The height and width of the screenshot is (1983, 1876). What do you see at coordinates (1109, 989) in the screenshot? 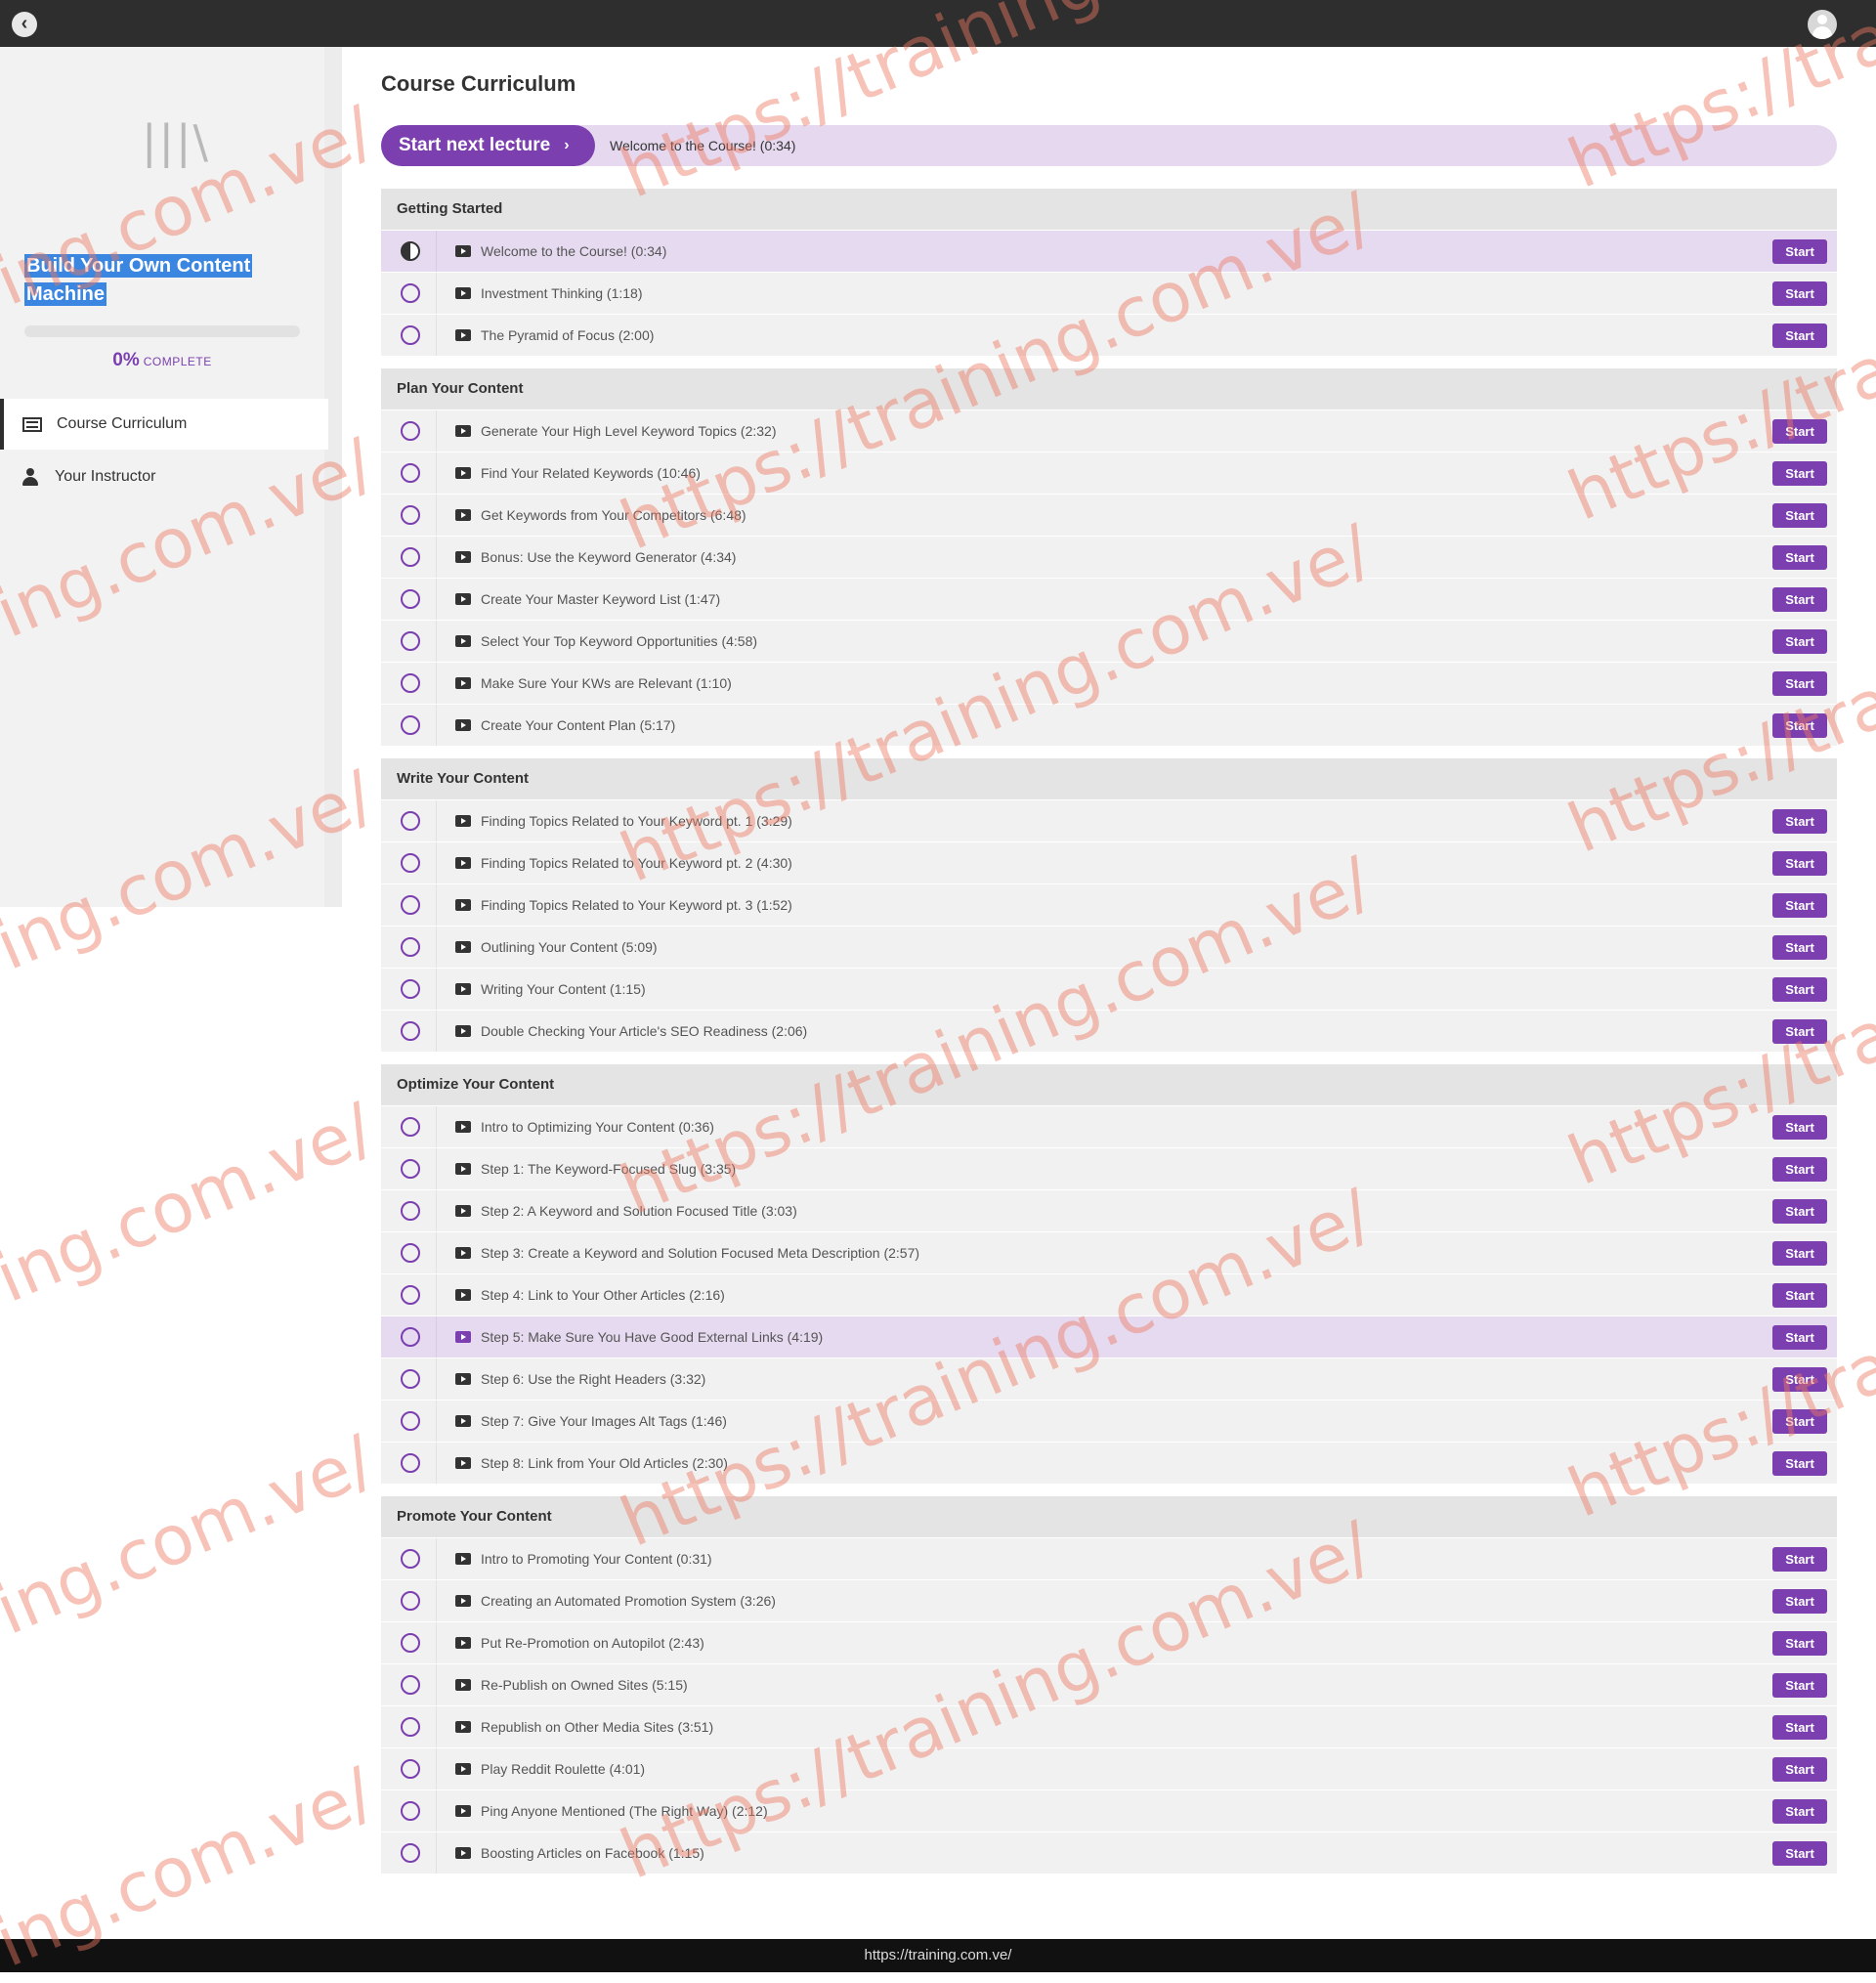
I see `lecture-row: Writing Your Content (1:15) Start` at bounding box center [1109, 989].